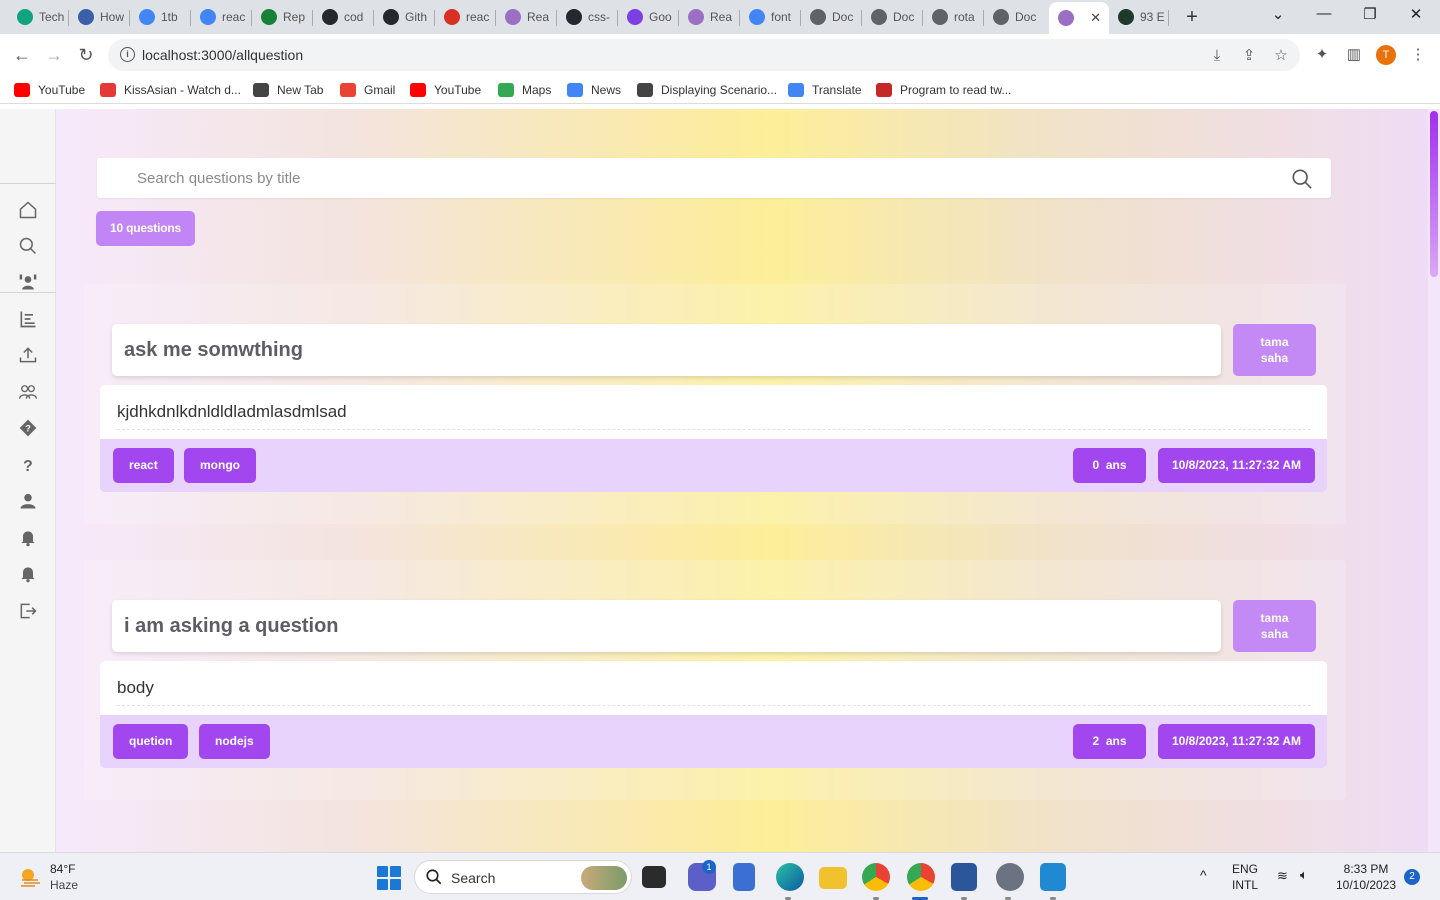 The image size is (1440, 900). I want to click on chrome-profile-icon, so click(921, 877).